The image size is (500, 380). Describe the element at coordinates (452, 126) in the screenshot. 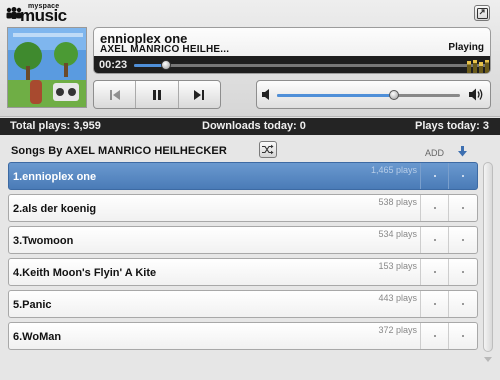

I see `plays-today: Plays today: 3` at that location.